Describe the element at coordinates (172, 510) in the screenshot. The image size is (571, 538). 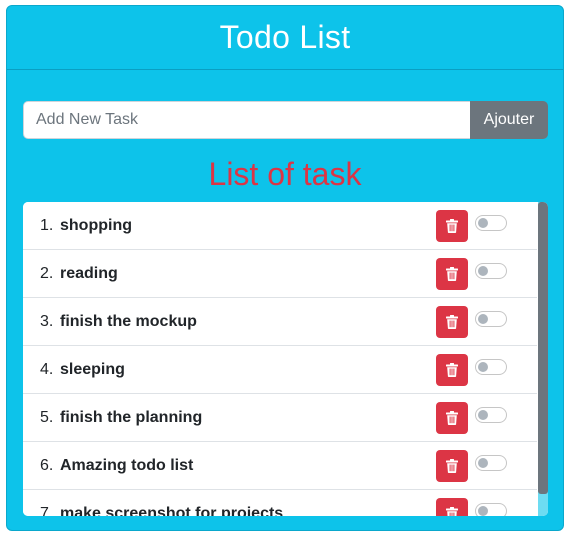
I see `task-text: make screenshot for projects` at that location.